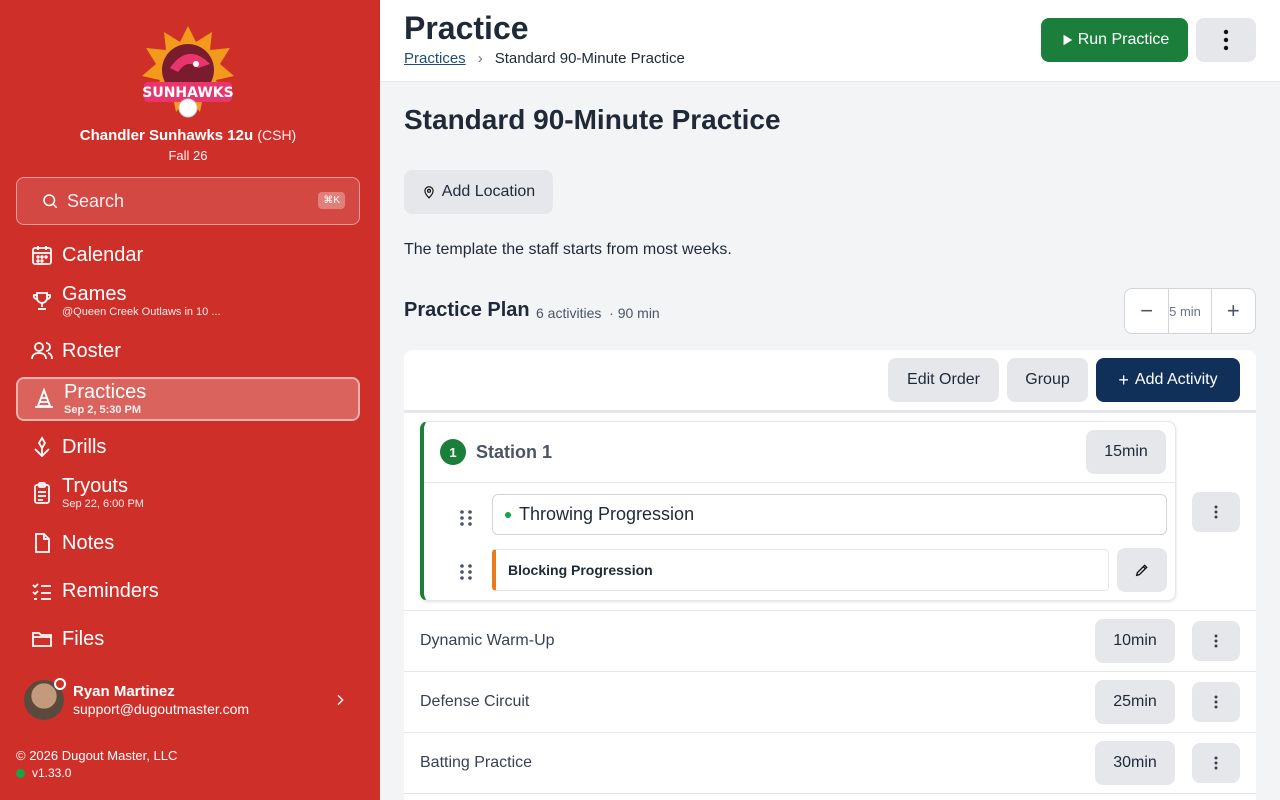  I want to click on search-input: Search ⌘K, so click(188, 201).